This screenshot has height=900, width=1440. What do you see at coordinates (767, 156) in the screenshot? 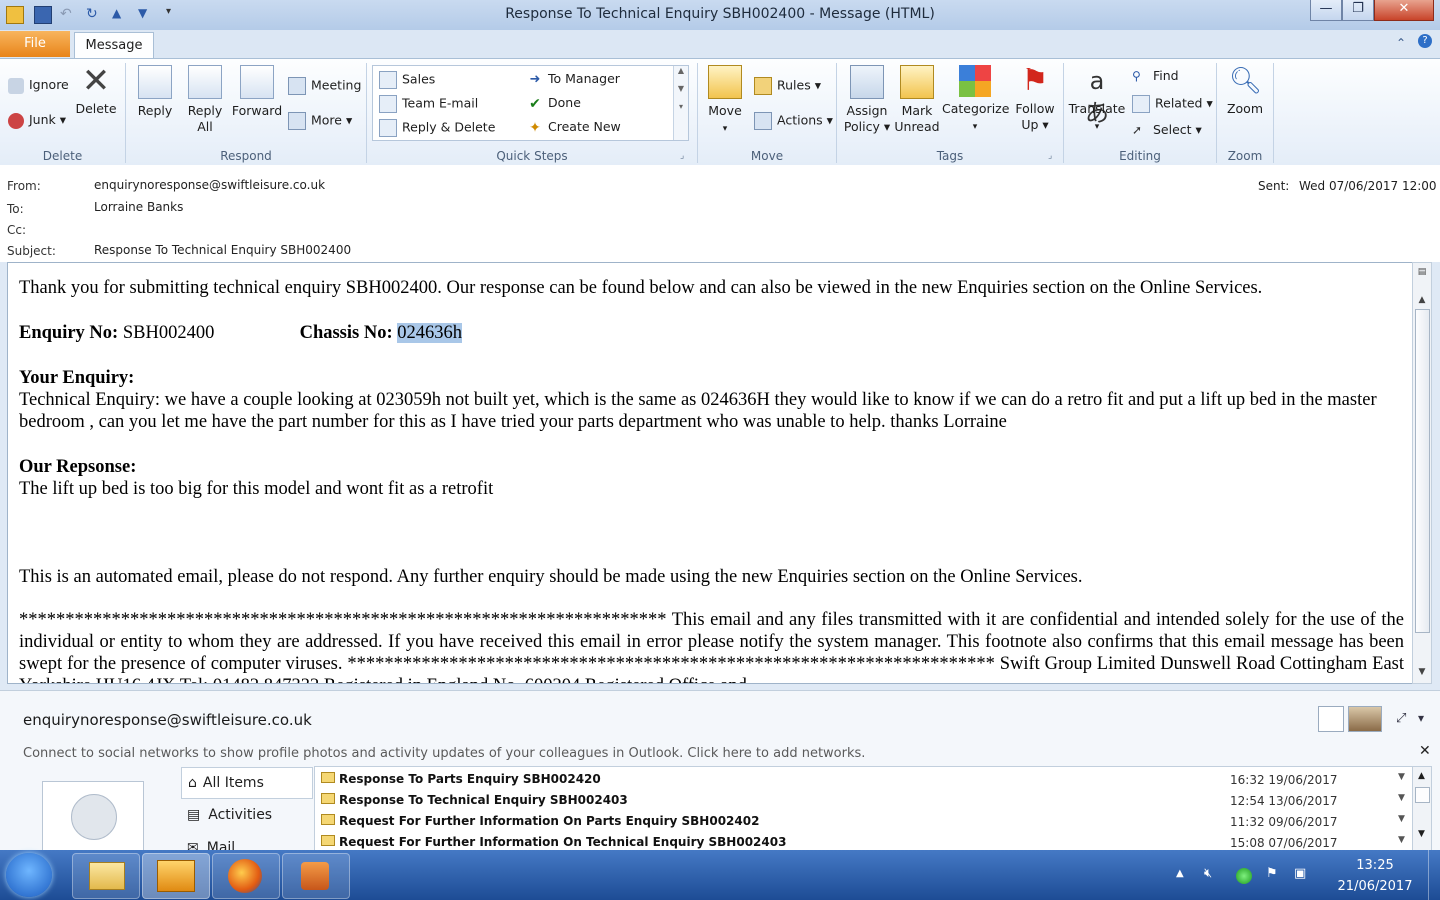
I see `group-label-move: Move` at bounding box center [767, 156].